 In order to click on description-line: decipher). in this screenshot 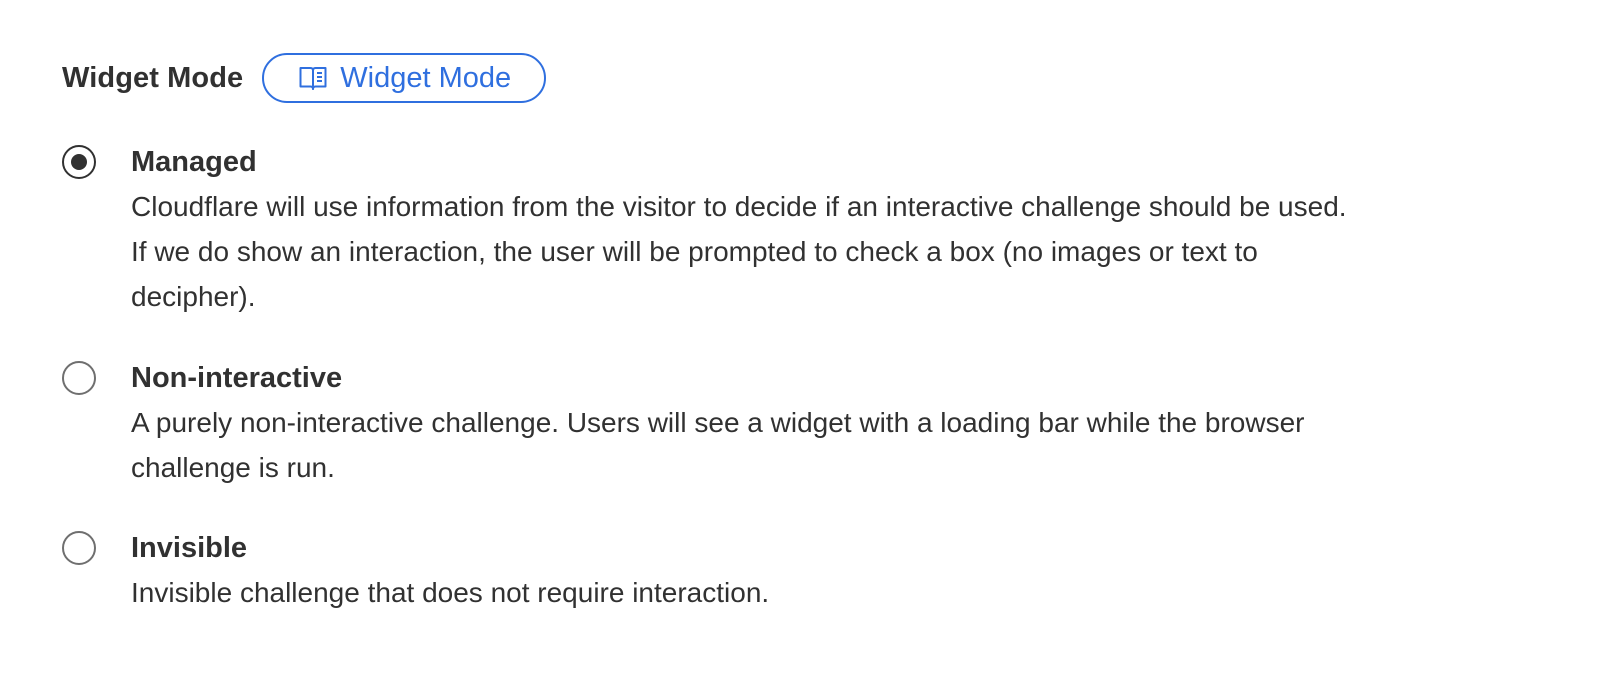, I will do `click(193, 296)`.